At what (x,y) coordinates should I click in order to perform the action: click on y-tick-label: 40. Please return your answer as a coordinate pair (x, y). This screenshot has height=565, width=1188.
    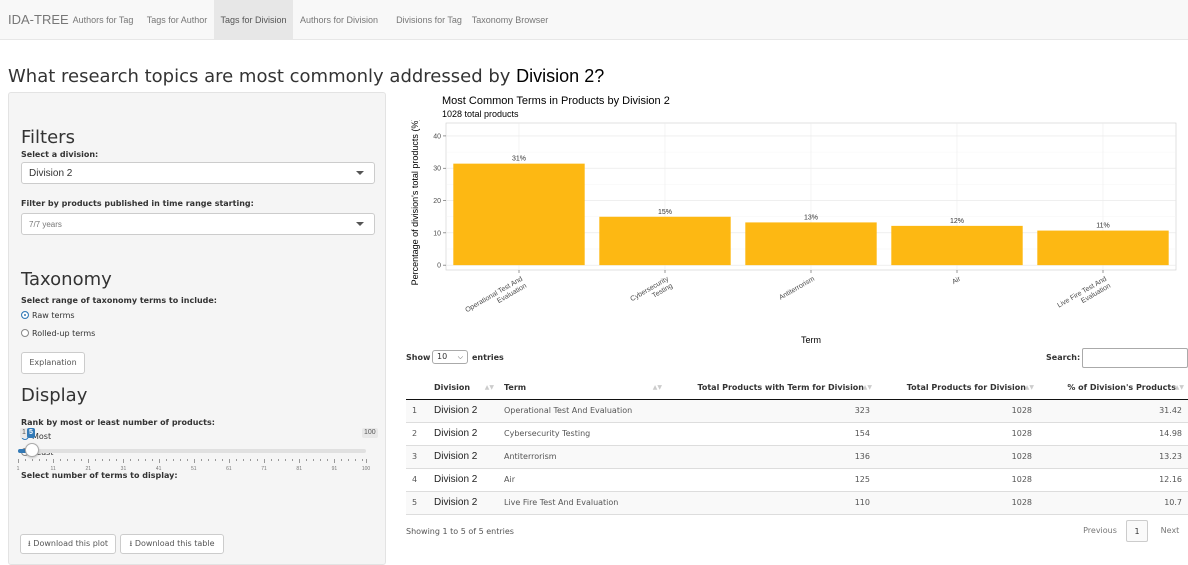
    Looking at the image, I should click on (437, 136).